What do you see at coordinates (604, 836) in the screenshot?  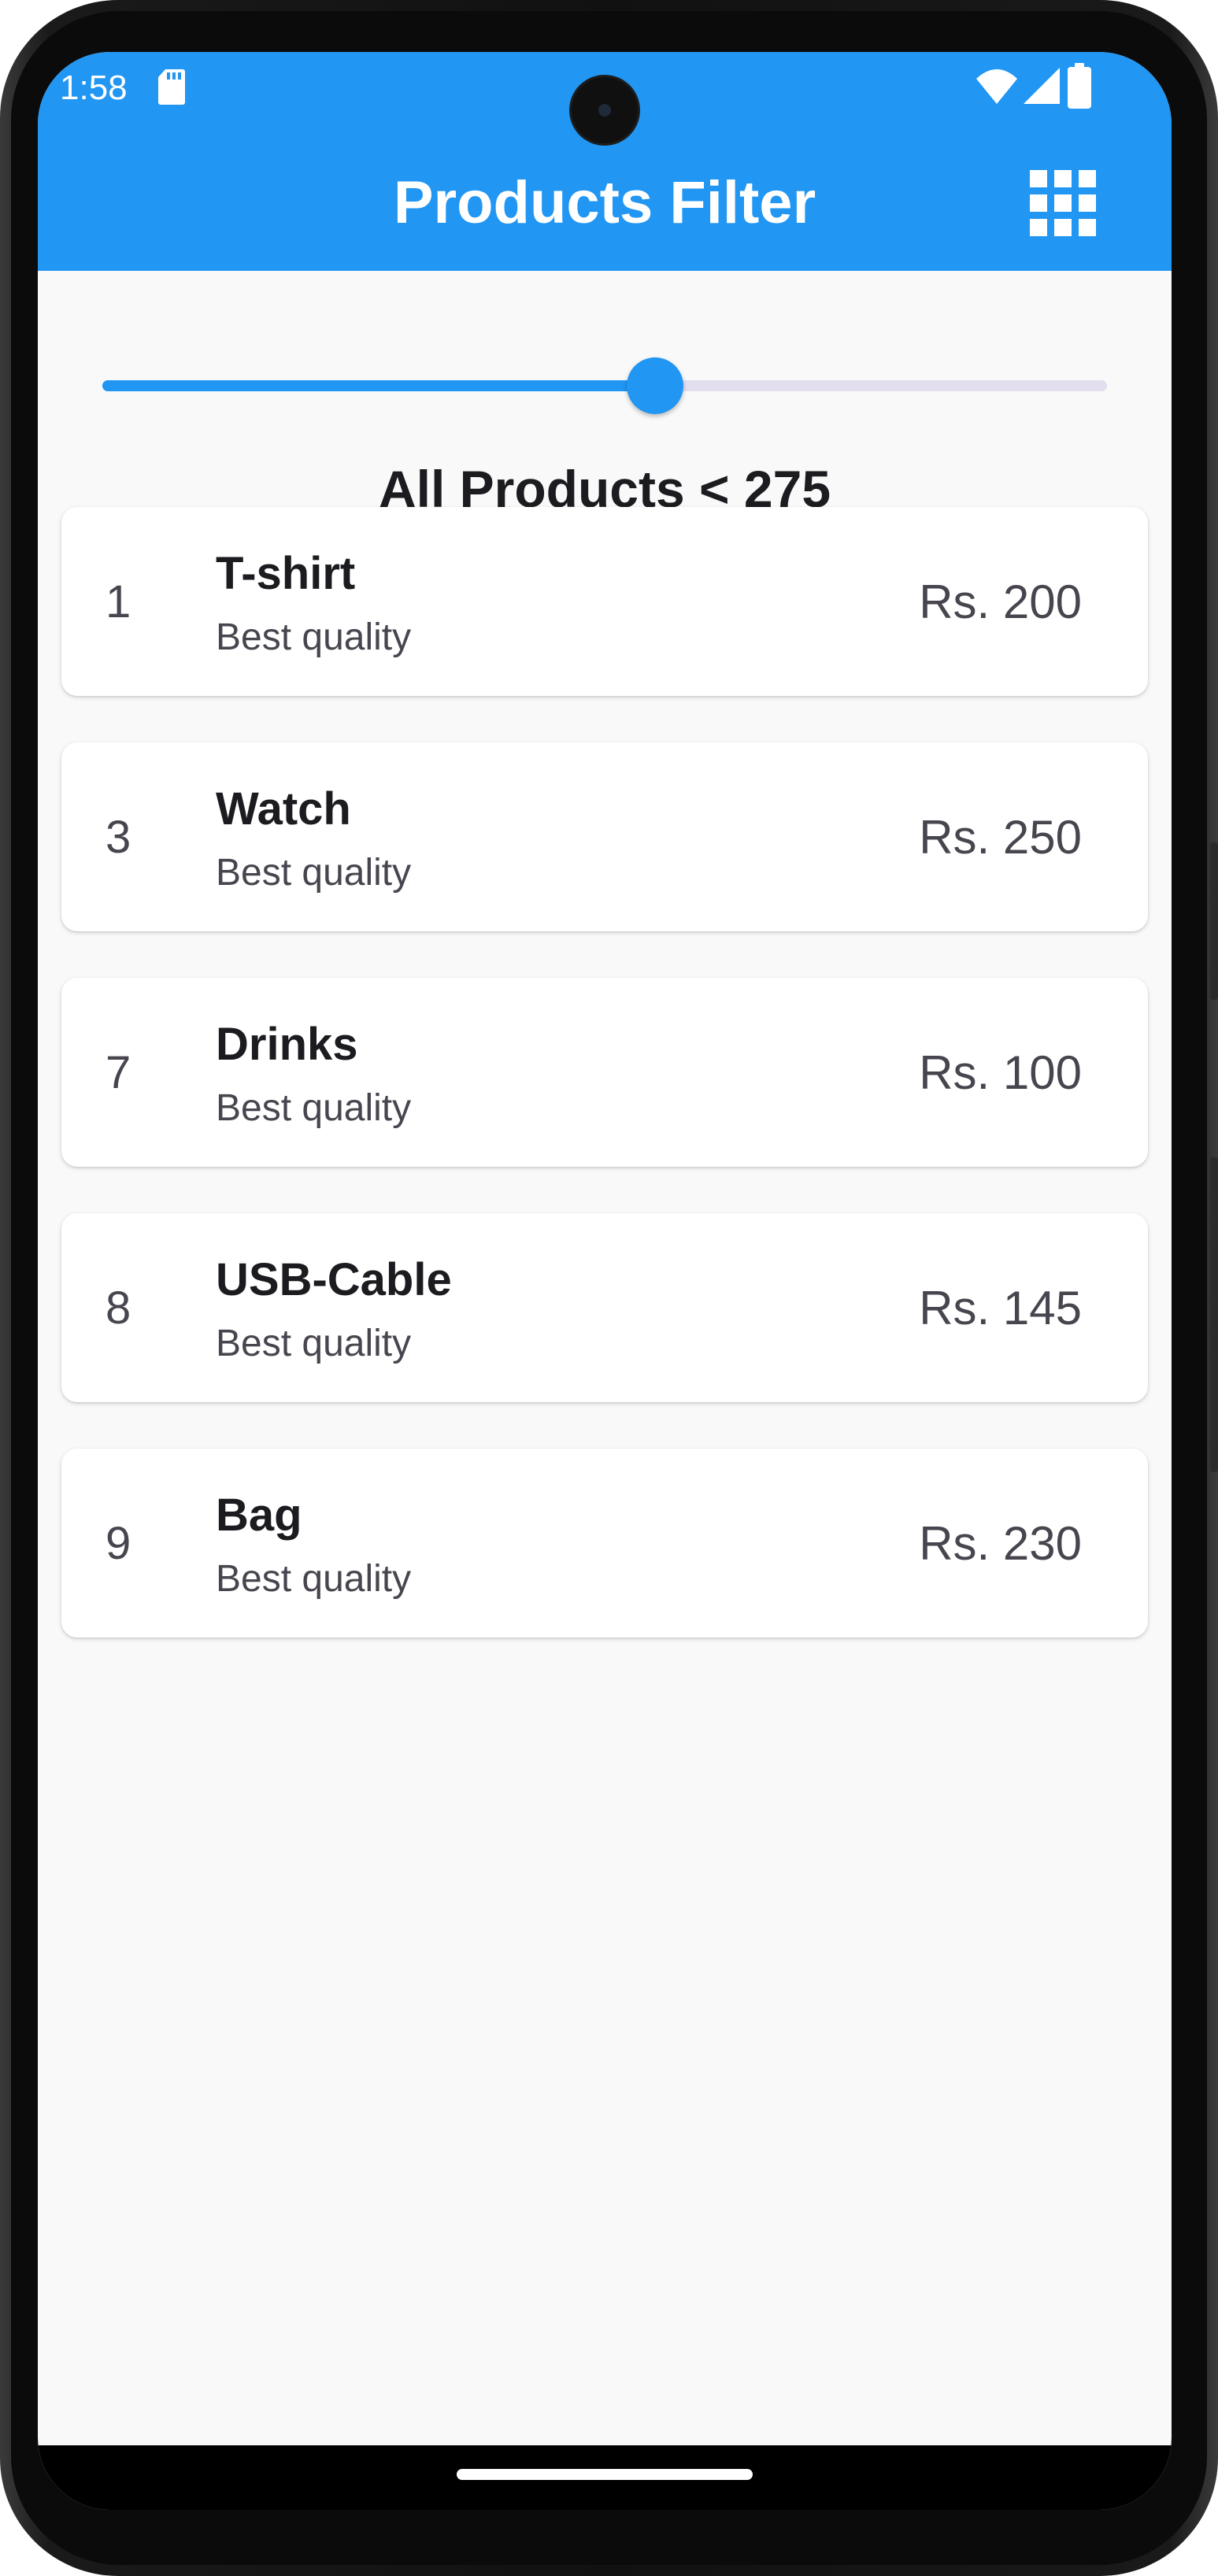 I see `product-card: 3 Watch Best quality Rs. 250` at bounding box center [604, 836].